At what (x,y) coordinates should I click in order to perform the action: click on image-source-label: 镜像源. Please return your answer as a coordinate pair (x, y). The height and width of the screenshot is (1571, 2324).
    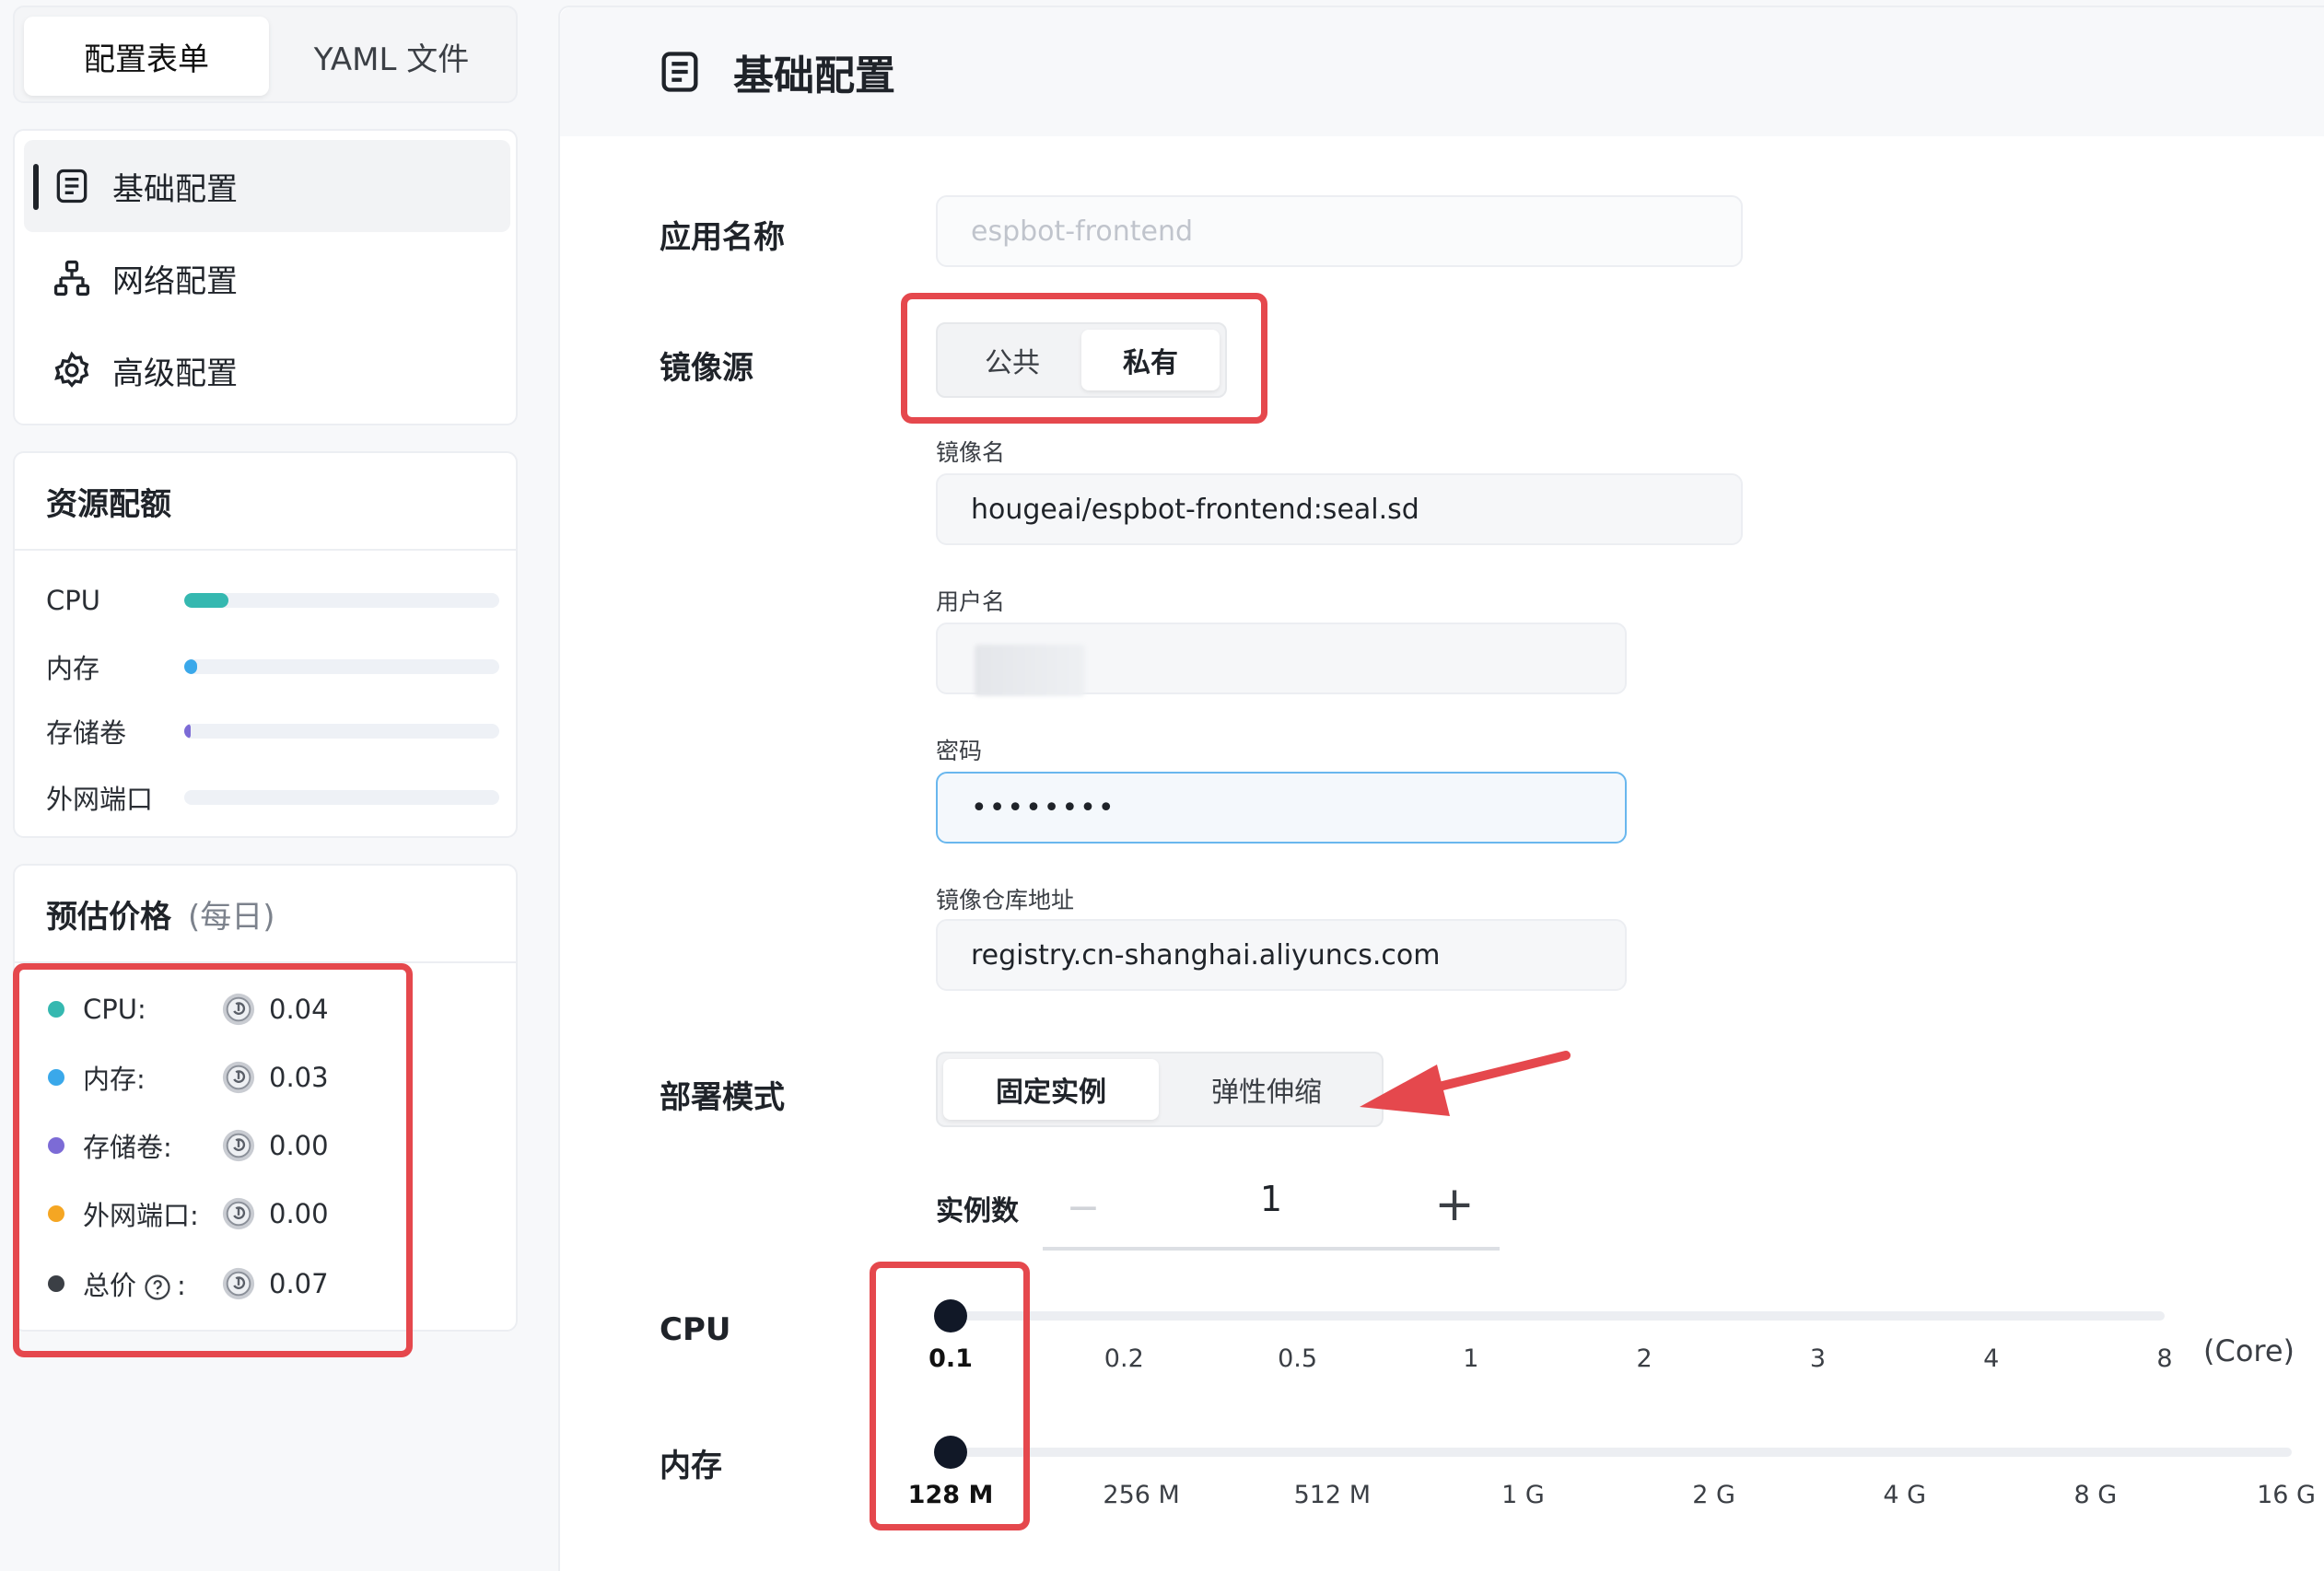
    Looking at the image, I should click on (706, 368).